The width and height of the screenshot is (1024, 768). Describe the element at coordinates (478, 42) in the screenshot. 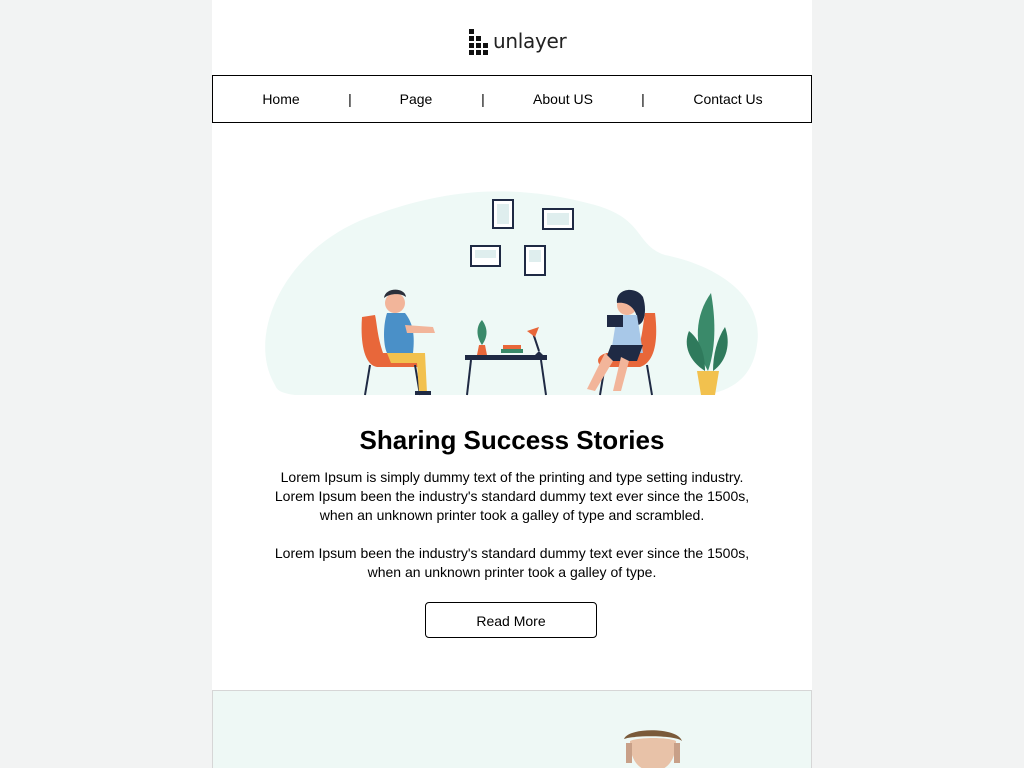

I see `unlayer-logo-icon` at that location.